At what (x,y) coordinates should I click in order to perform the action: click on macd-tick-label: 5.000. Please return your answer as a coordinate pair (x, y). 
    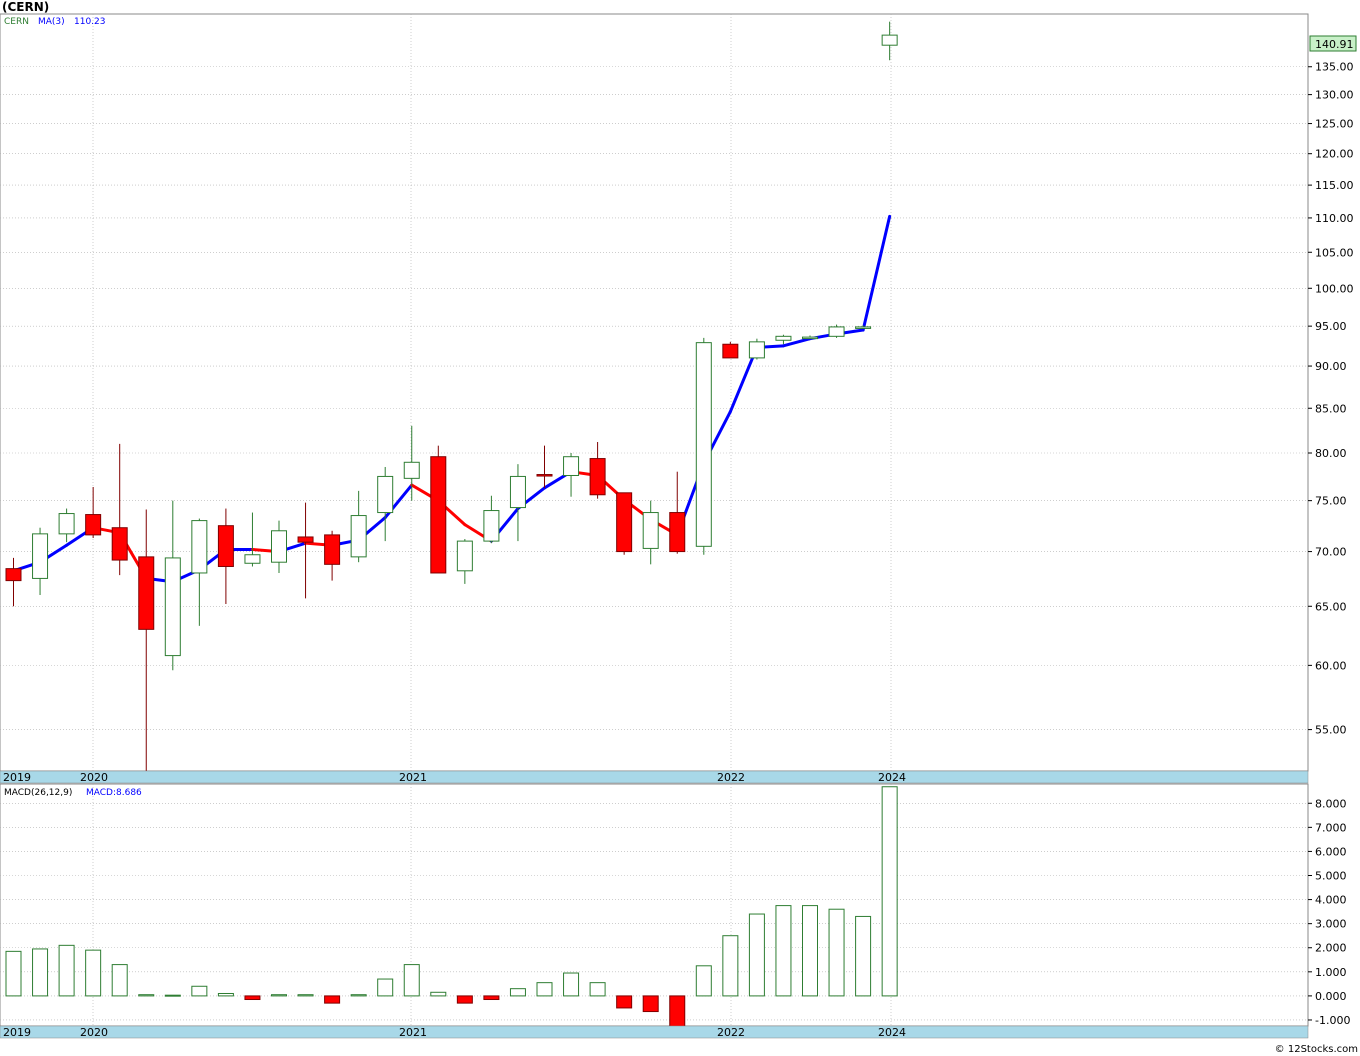
    Looking at the image, I should click on (1331, 876).